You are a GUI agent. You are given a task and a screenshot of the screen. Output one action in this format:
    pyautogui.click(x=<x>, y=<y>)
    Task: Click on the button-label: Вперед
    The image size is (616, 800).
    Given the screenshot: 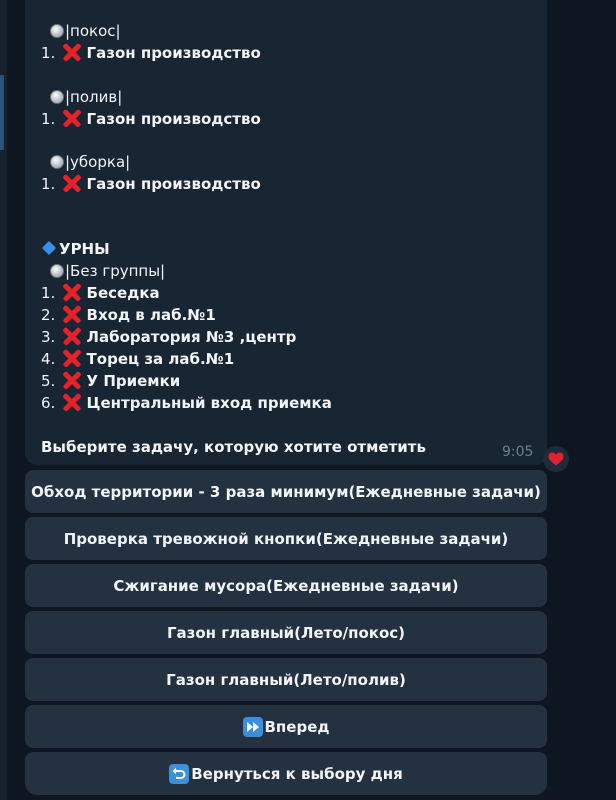 What is the action you would take?
    pyautogui.click(x=297, y=726)
    